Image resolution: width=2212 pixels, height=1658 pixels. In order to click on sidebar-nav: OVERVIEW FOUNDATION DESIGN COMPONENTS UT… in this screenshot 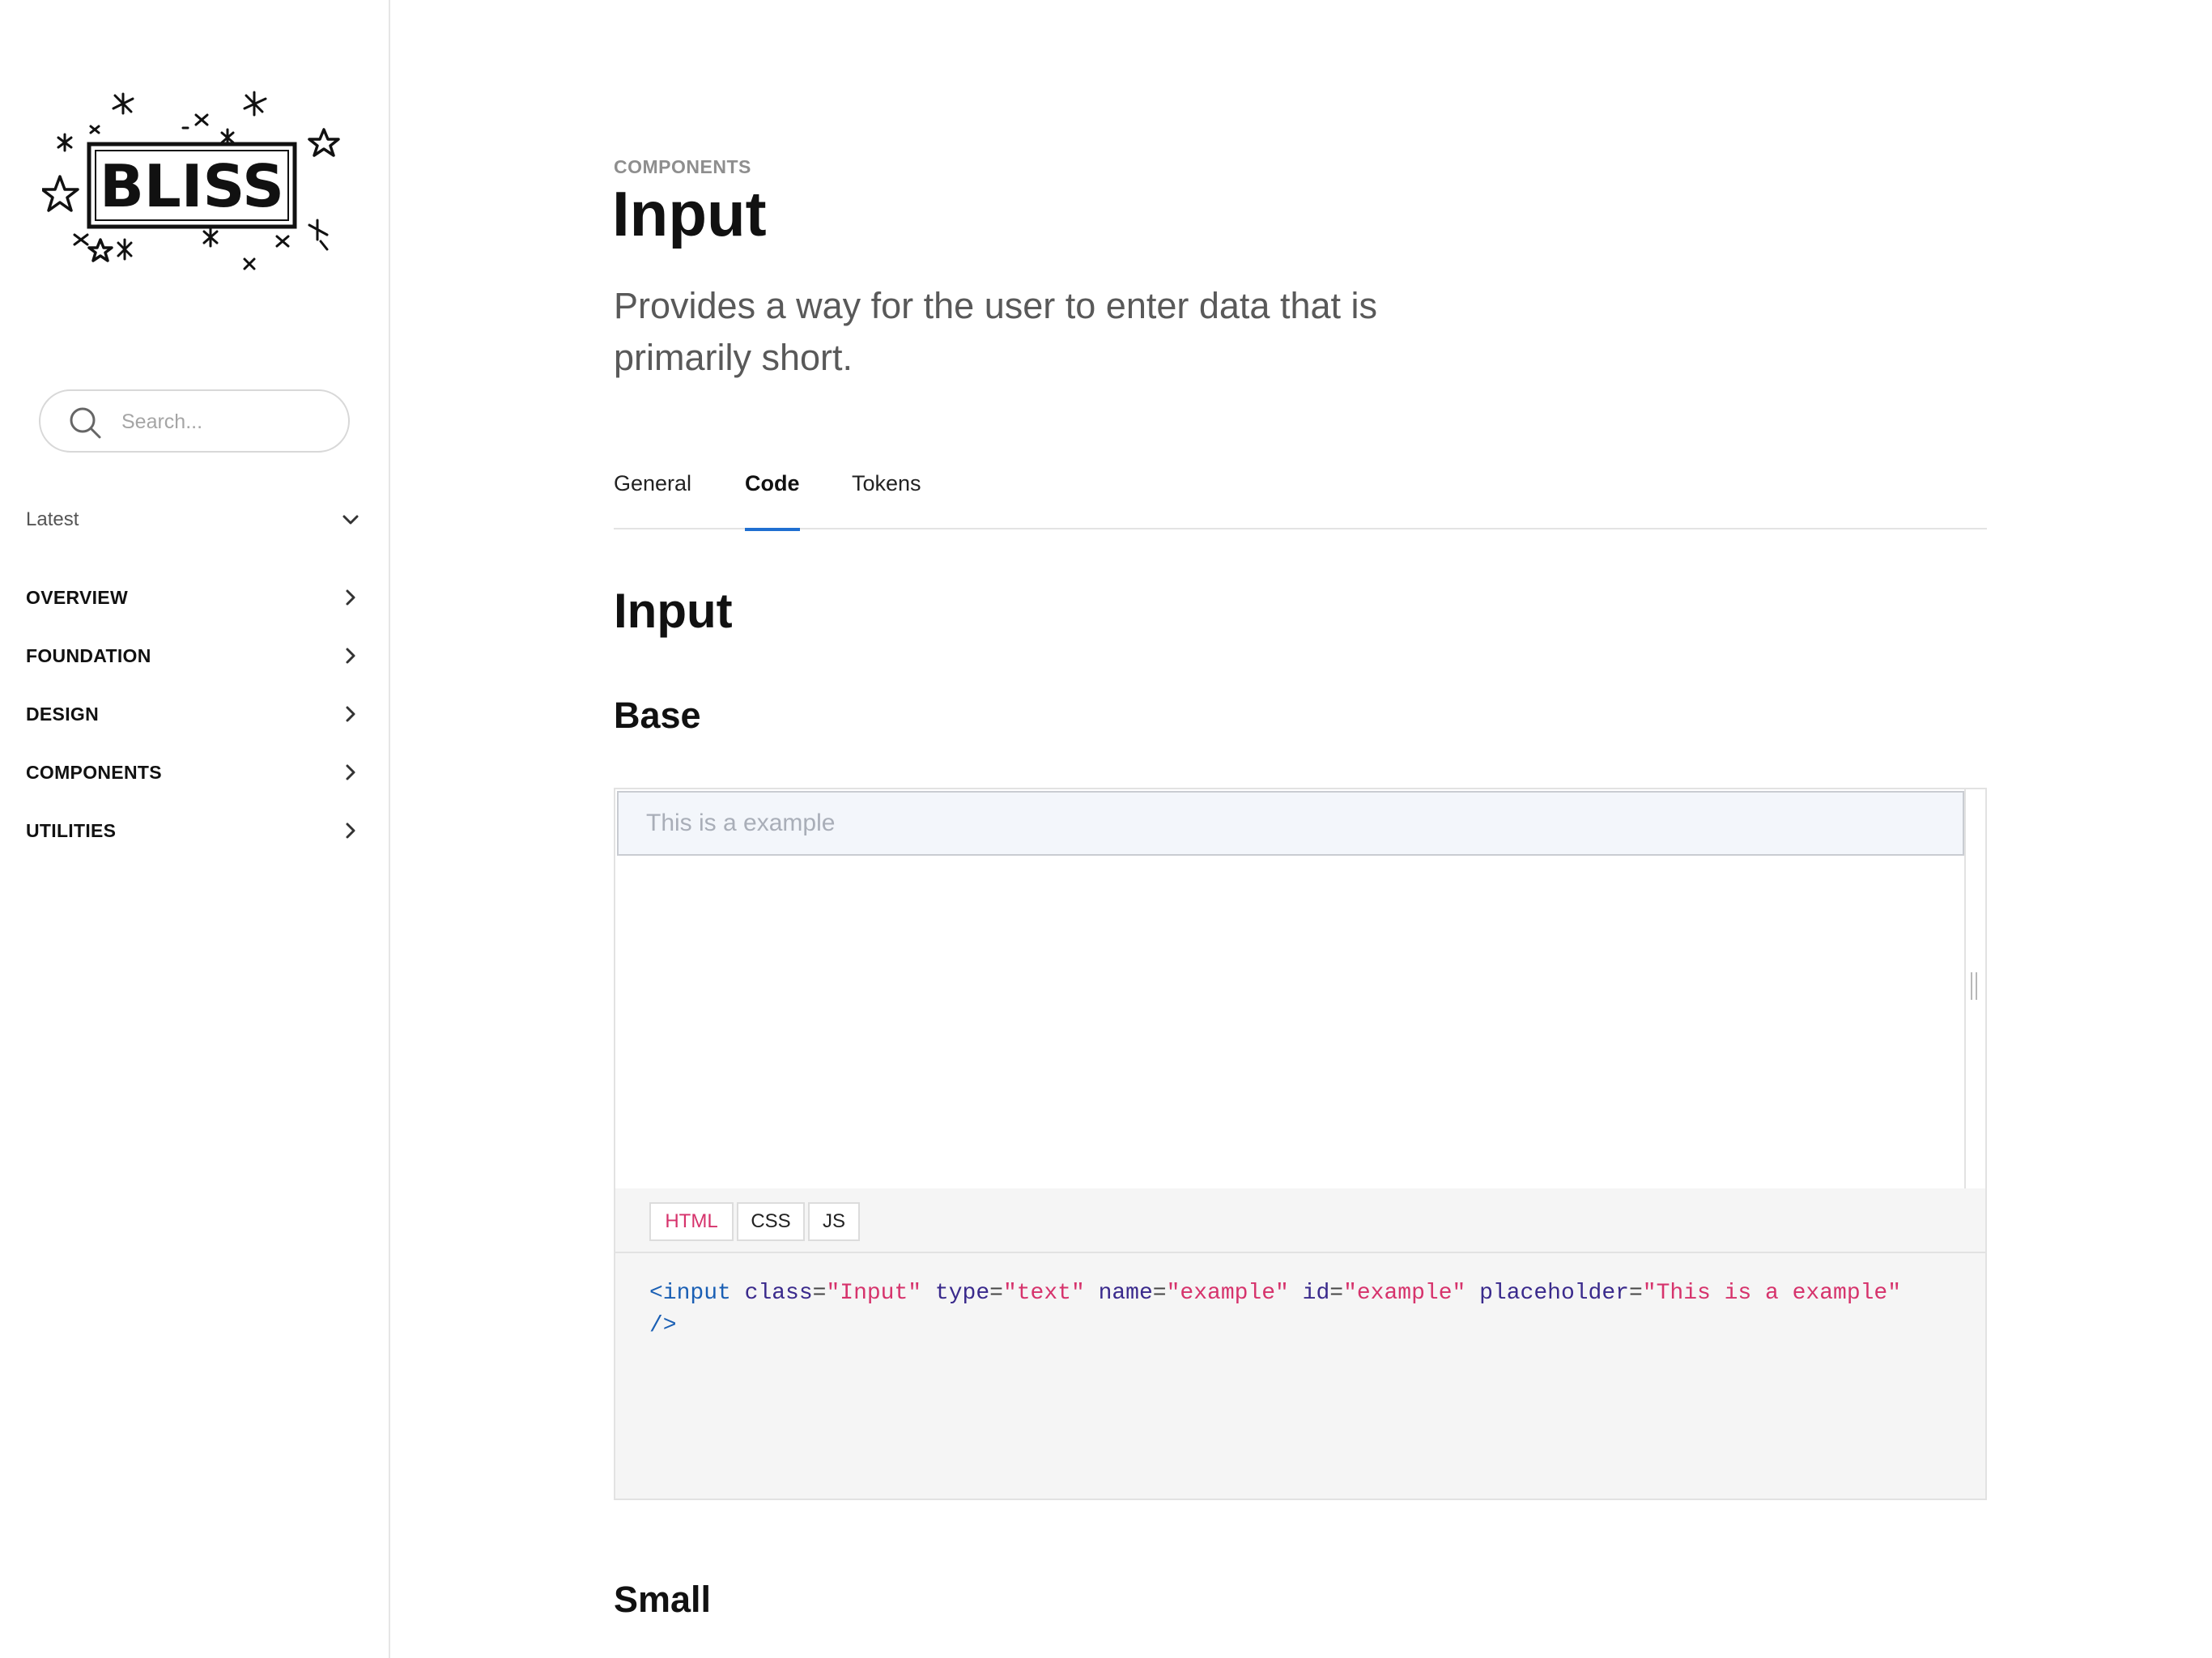, I will do `click(193, 714)`.